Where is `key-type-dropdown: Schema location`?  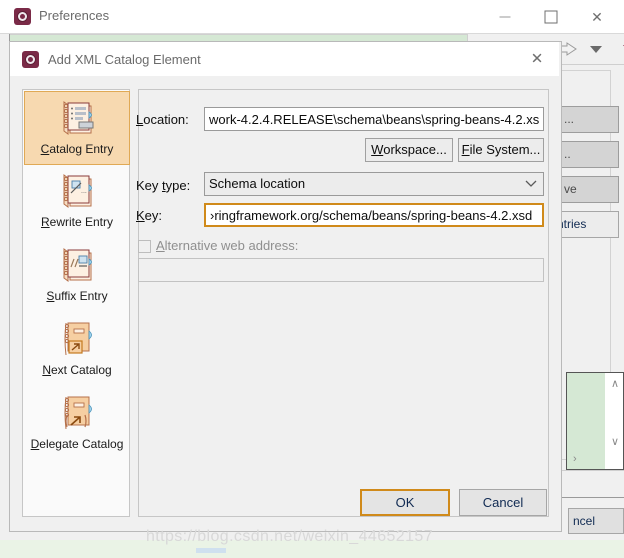
key-type-dropdown: Schema location is located at coordinates (374, 184).